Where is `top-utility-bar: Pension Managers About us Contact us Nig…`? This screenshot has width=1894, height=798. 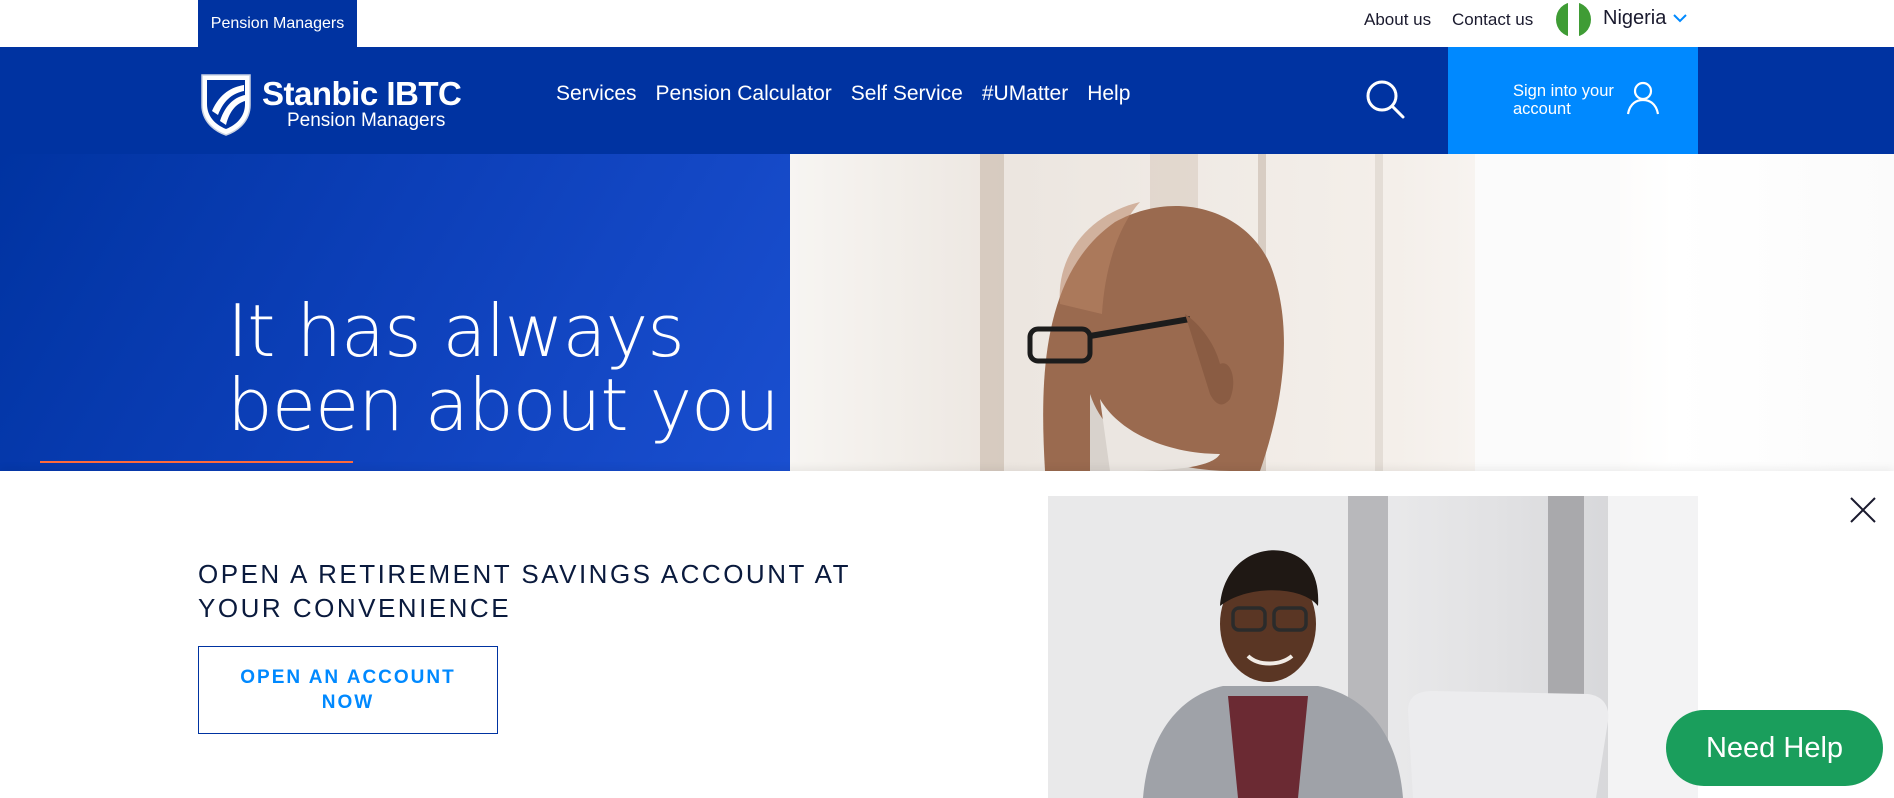
top-utility-bar: Pension Managers About us Contact us Nig… is located at coordinates (947, 23).